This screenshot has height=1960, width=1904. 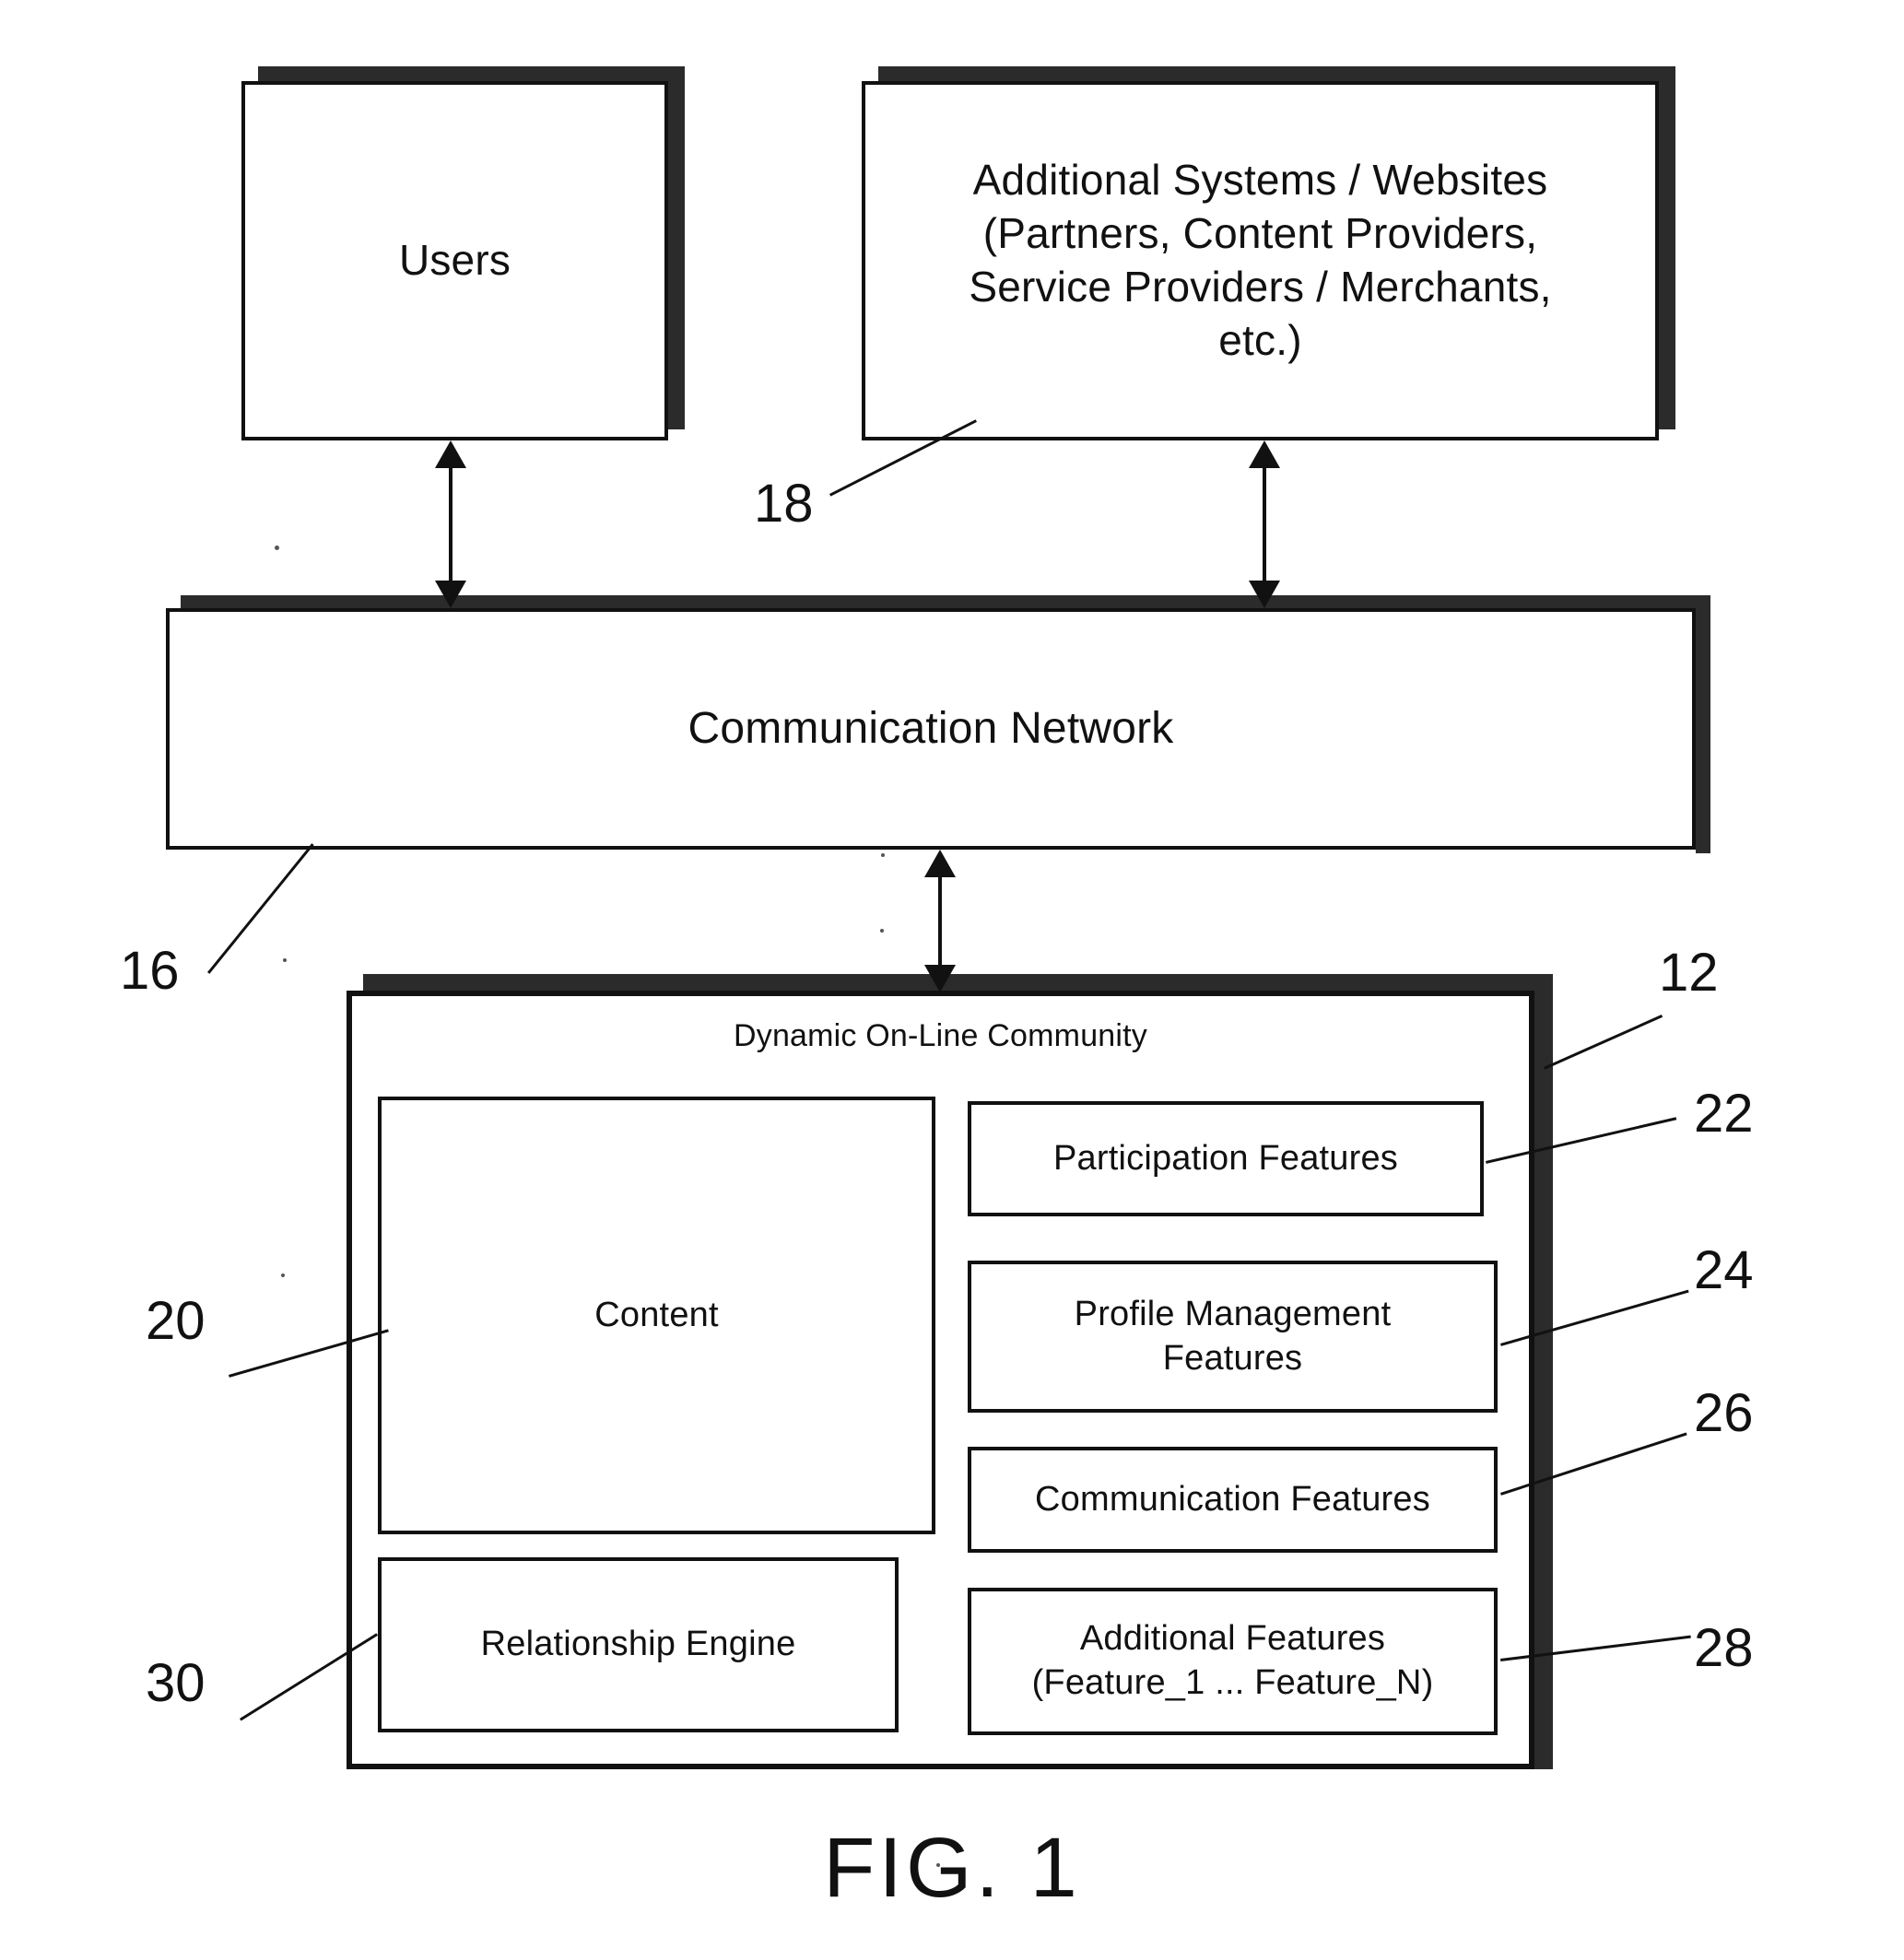 I want to click on additional-systems-box-shadow, so click(x=1276, y=73).